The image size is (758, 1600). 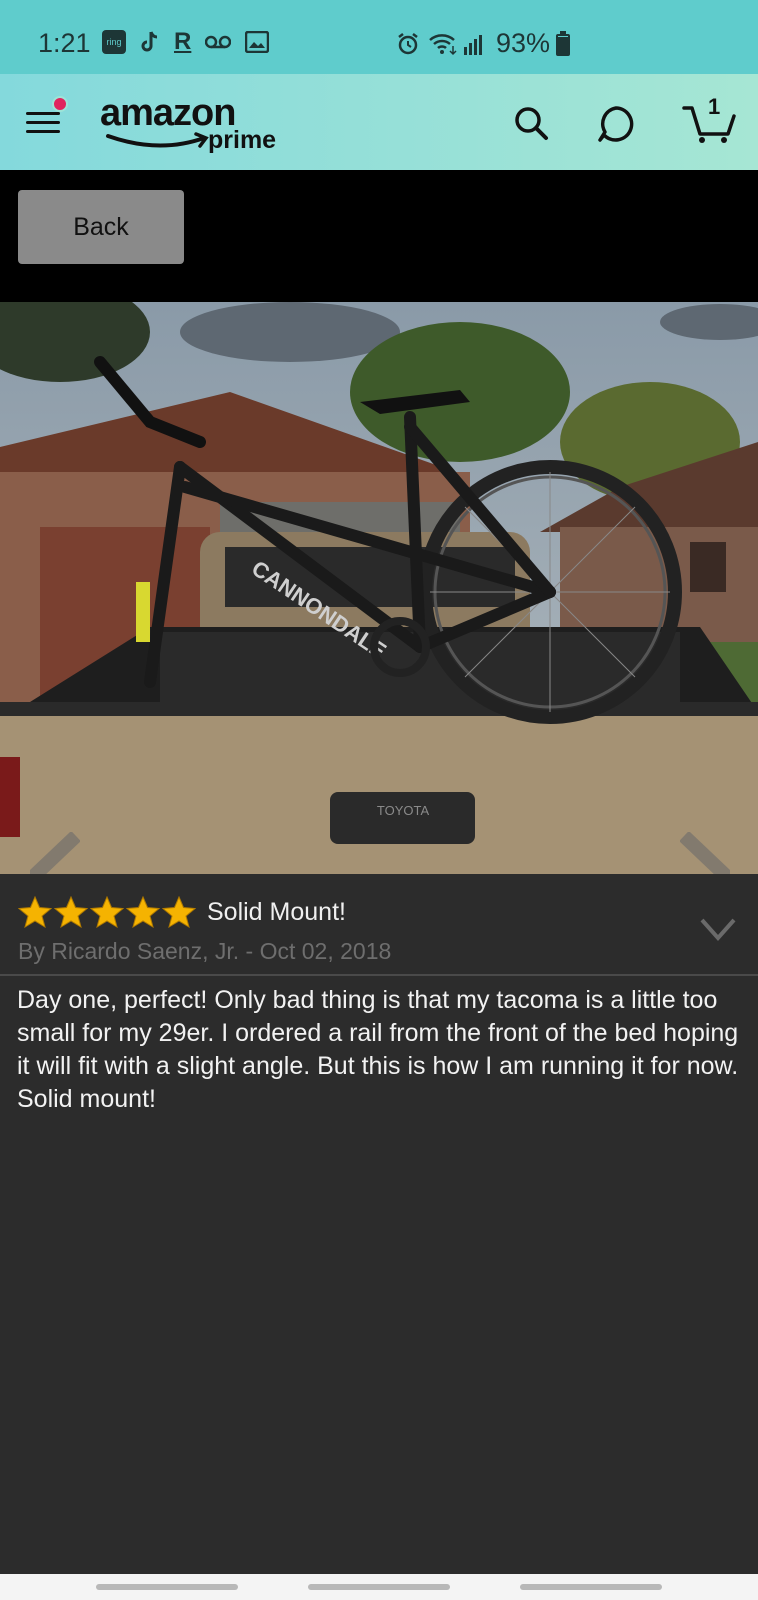 What do you see at coordinates (257, 42) in the screenshot?
I see `gallery-icon` at bounding box center [257, 42].